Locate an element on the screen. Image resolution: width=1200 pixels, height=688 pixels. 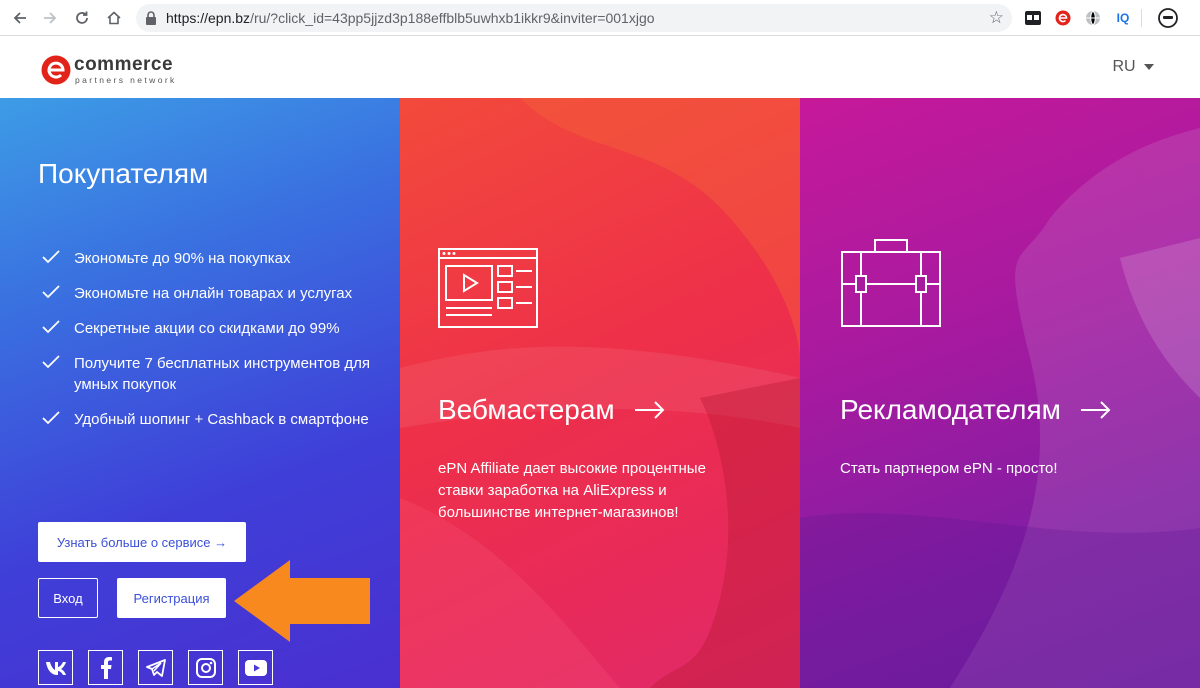
advertisers-title: Рекламодателям is located at coordinates (950, 409).